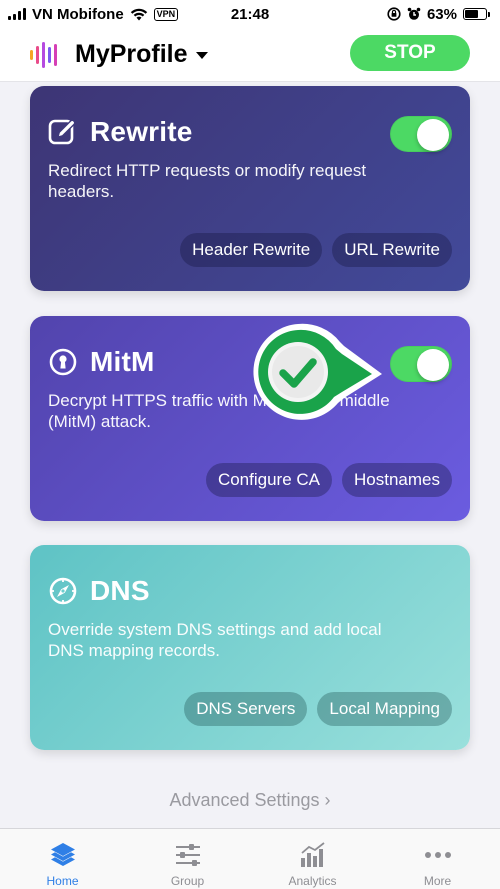  I want to click on profile-title: MyProfile, so click(131, 54).